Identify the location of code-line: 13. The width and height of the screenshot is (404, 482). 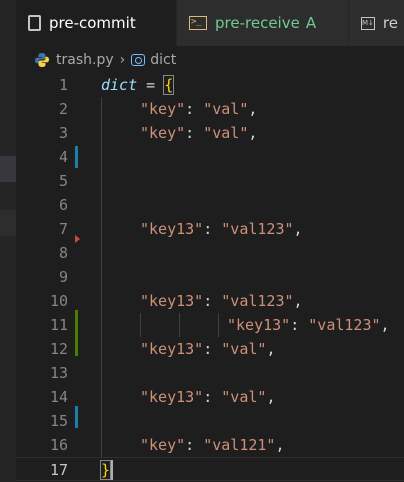
(210, 373).